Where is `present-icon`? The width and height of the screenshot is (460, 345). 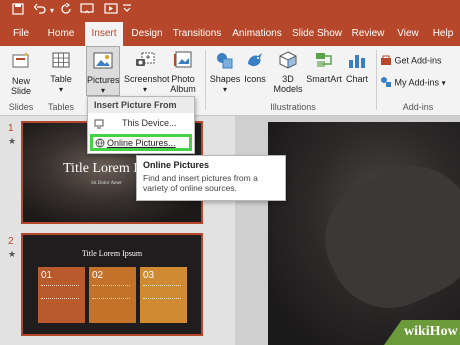 present-icon is located at coordinates (87, 11).